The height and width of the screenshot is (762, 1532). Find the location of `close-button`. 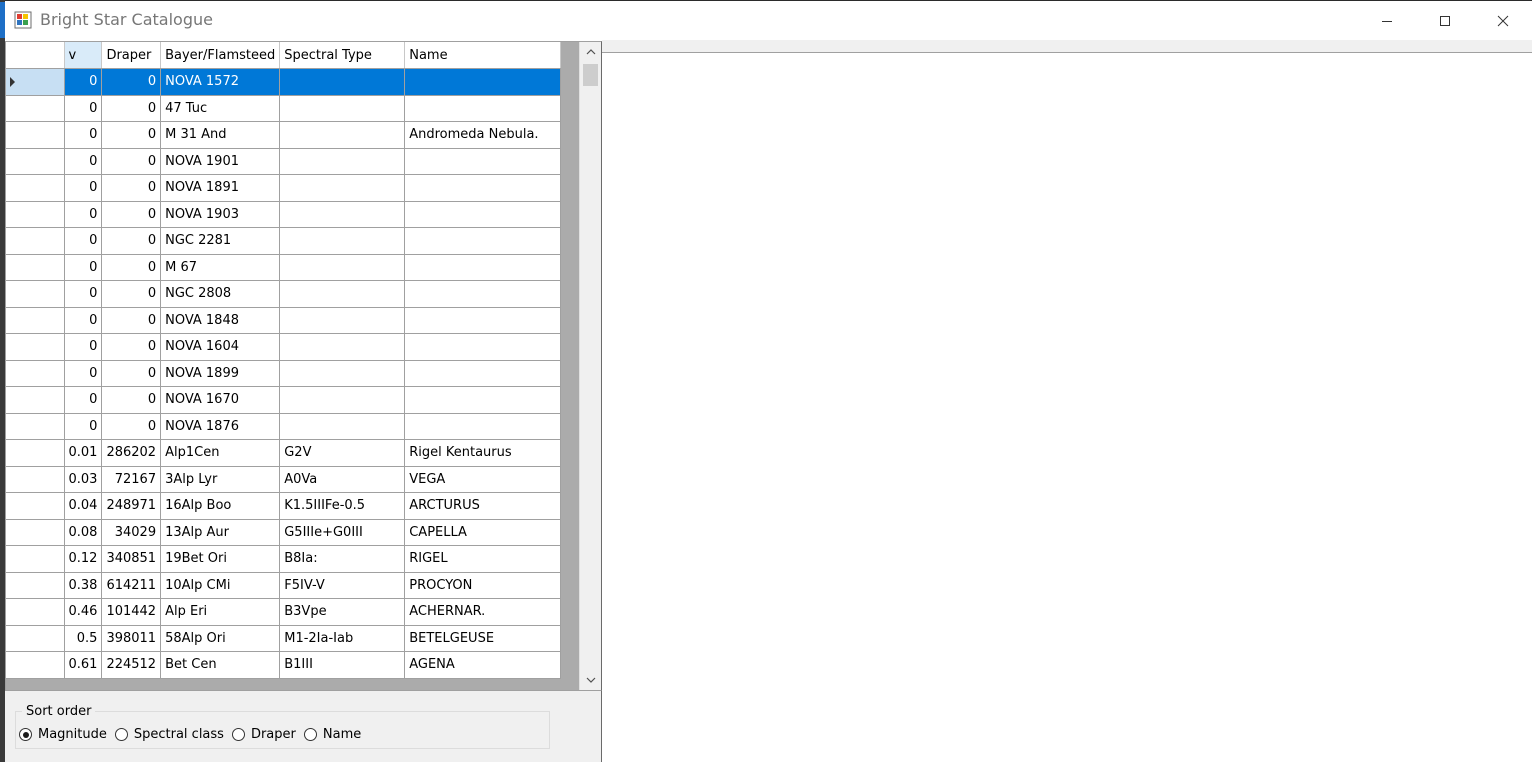

close-button is located at coordinates (1503, 21).